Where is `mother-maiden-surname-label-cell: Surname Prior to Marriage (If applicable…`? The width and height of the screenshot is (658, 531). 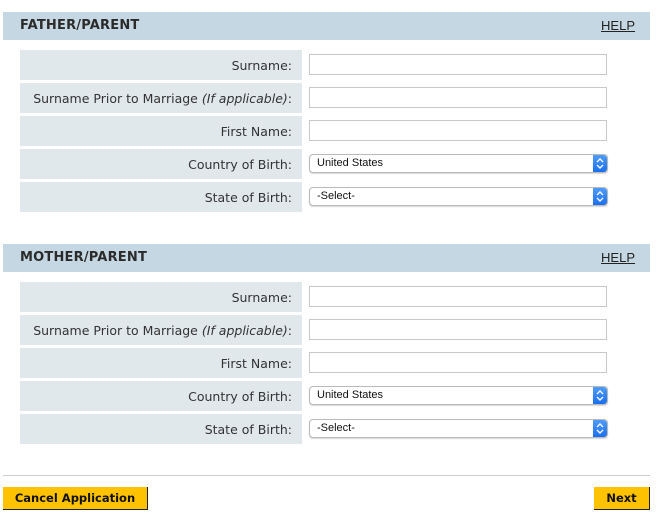
mother-maiden-surname-label-cell: Surname Prior to Marriage (If applicable… is located at coordinates (161, 330).